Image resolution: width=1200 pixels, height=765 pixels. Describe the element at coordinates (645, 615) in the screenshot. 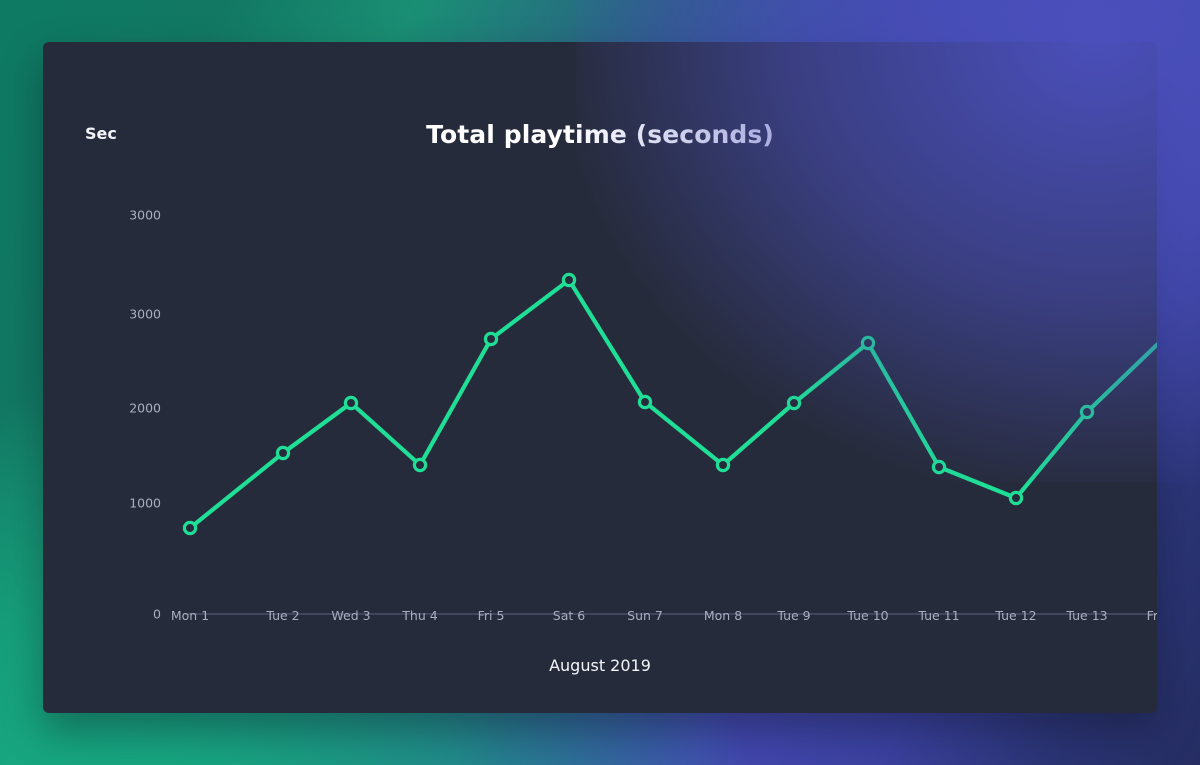

I see `x-axis-tick-label: Sun 7` at that location.